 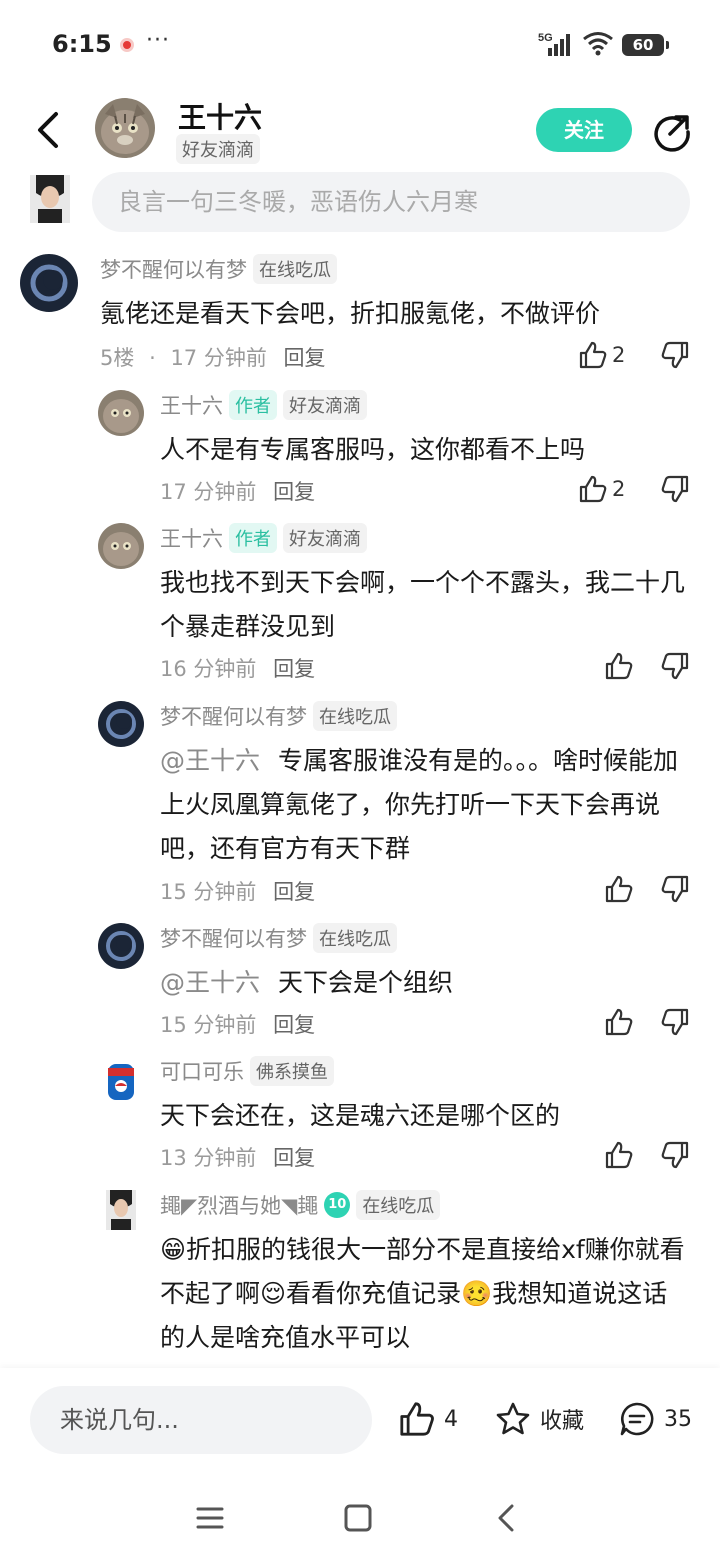 I want to click on like-post-button: 4, so click(x=428, y=1419).